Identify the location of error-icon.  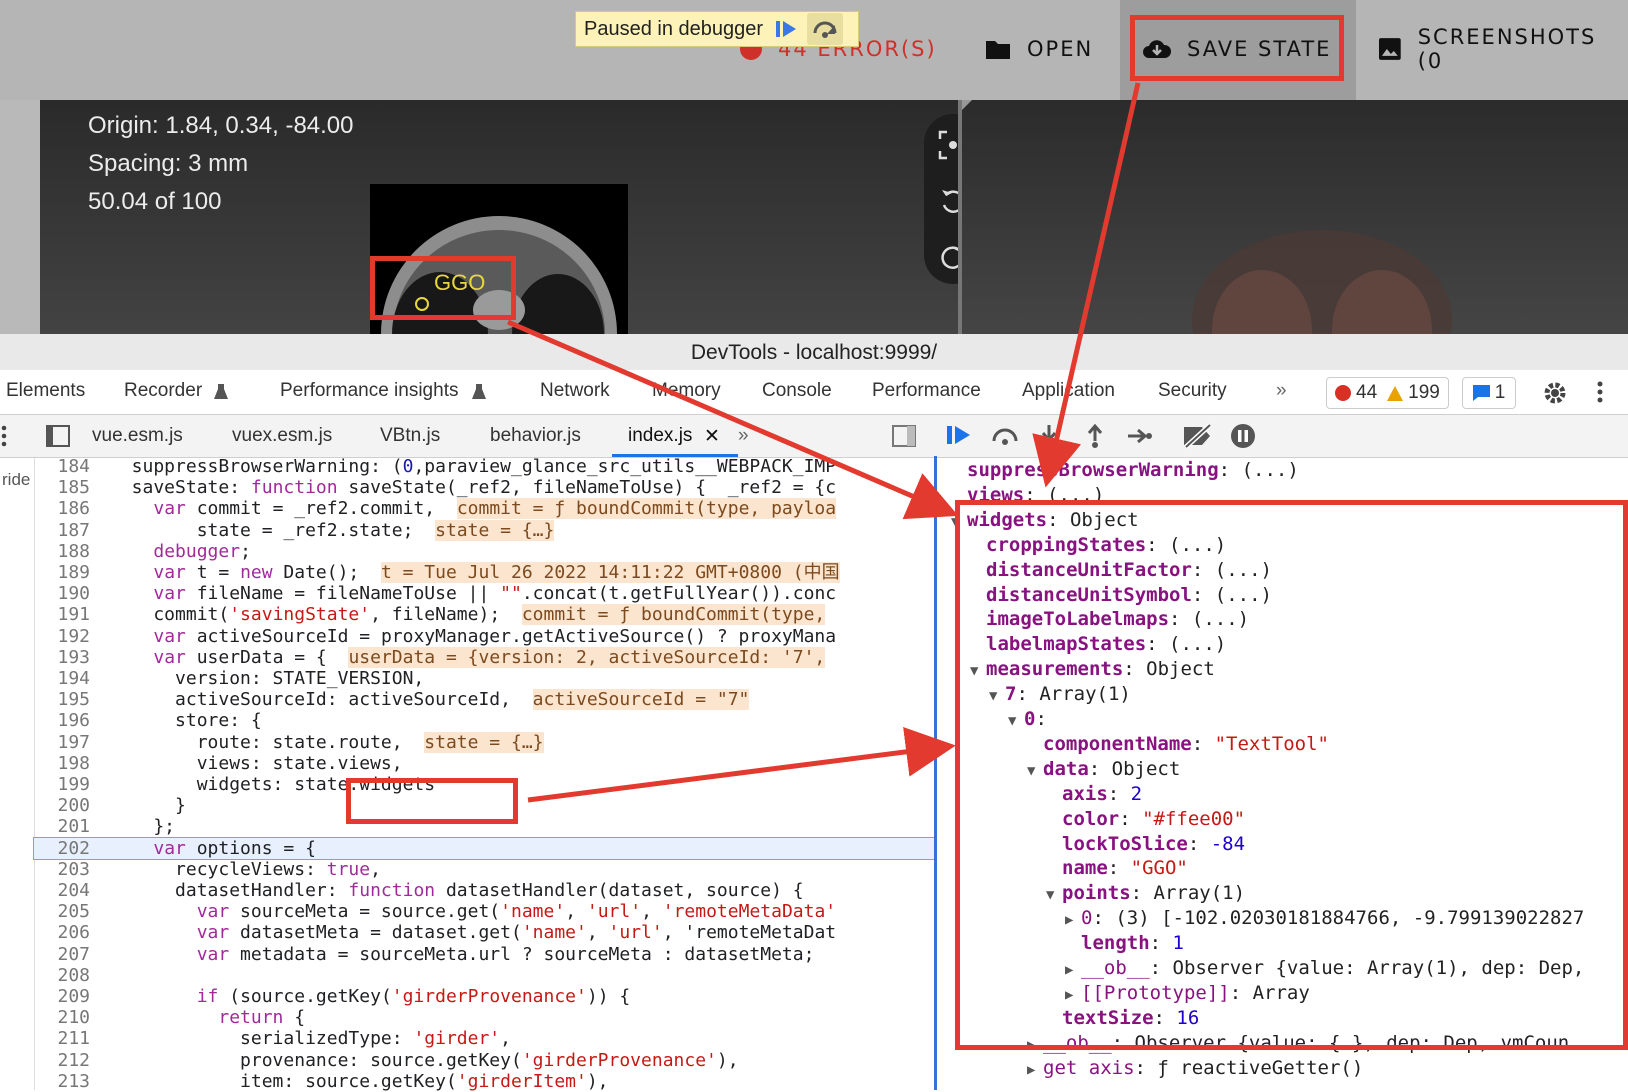
(1343, 393).